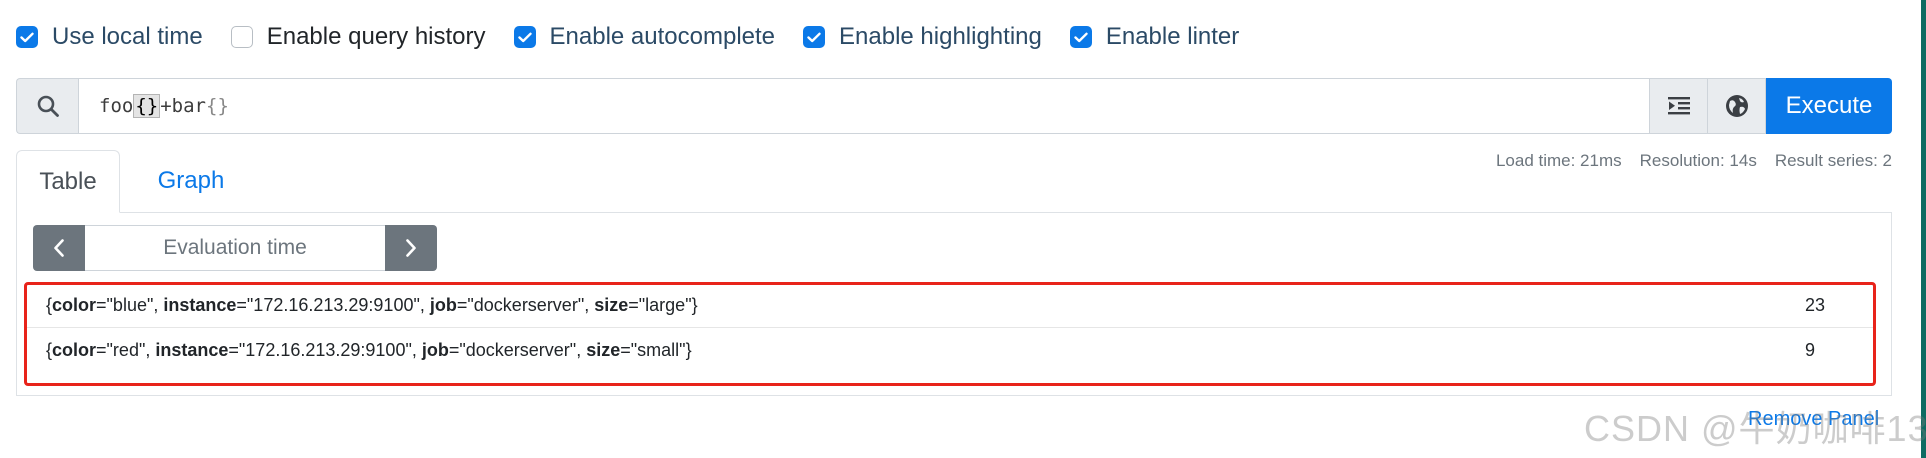  Describe the element at coordinates (1810, 349) in the screenshot. I see `sample-value: 9` at that location.